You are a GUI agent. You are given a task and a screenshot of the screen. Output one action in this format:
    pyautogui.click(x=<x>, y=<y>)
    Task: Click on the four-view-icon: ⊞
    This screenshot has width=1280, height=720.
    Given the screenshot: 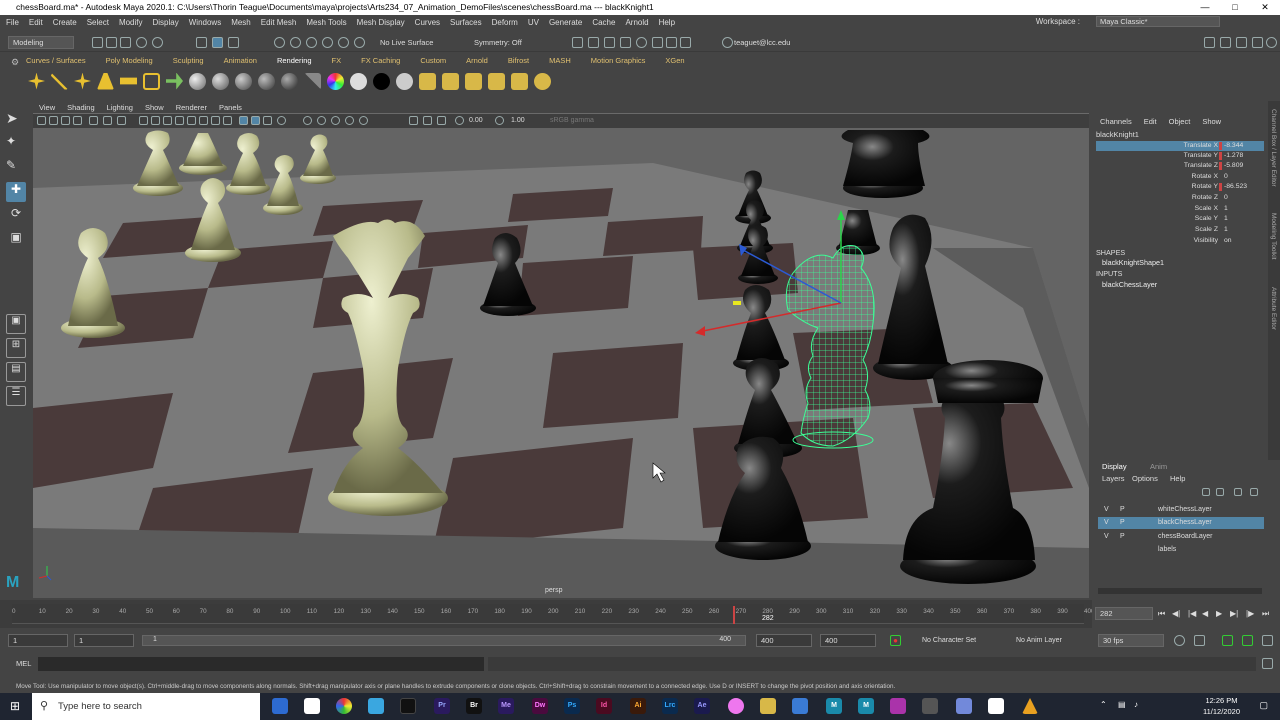 What is the action you would take?
    pyautogui.click(x=16, y=348)
    